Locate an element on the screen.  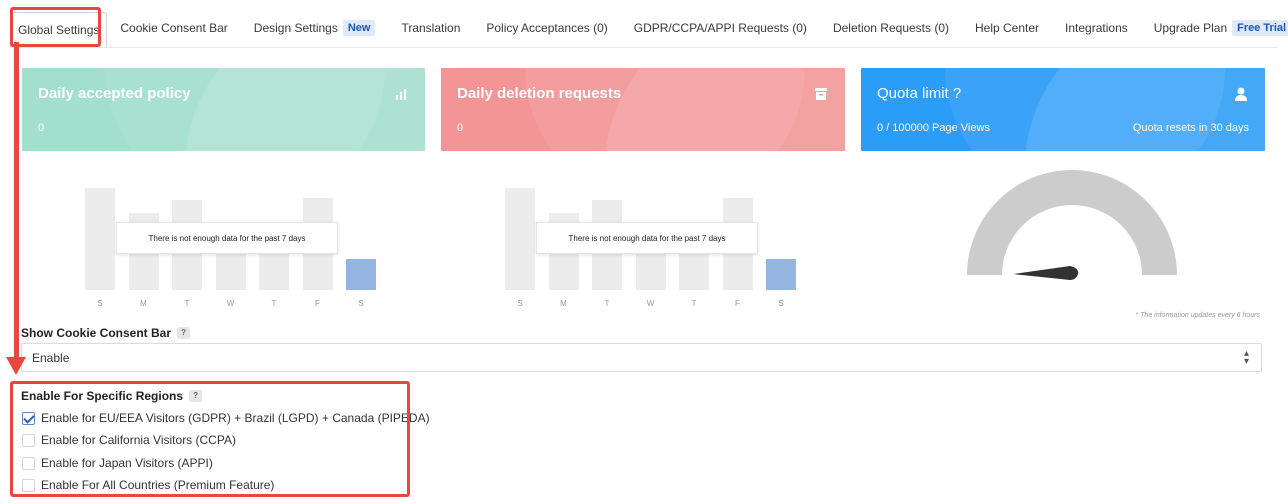
tab-label: GDPR/CCPA/APPI Requests (0) is located at coordinates (720, 28).